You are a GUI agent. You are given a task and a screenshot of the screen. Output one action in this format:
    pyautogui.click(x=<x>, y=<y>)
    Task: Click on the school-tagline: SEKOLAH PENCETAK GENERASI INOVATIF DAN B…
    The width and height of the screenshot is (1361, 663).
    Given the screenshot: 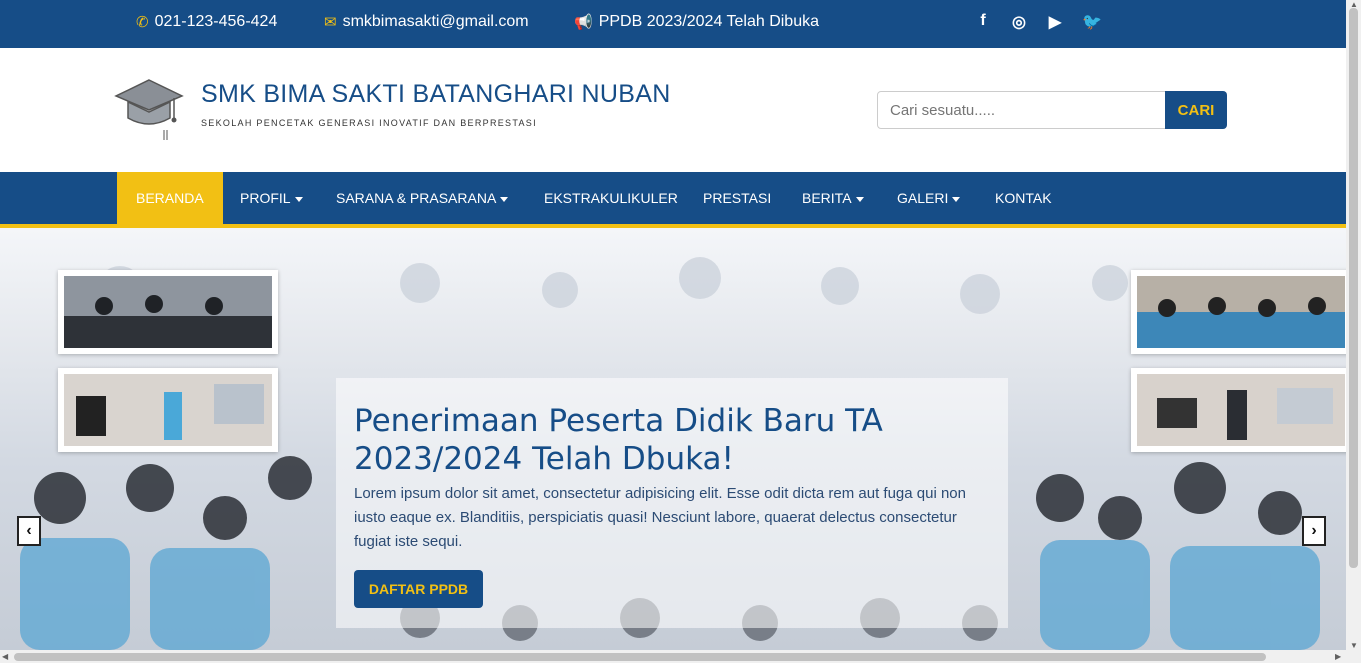 What is the action you would take?
    pyautogui.click(x=369, y=123)
    